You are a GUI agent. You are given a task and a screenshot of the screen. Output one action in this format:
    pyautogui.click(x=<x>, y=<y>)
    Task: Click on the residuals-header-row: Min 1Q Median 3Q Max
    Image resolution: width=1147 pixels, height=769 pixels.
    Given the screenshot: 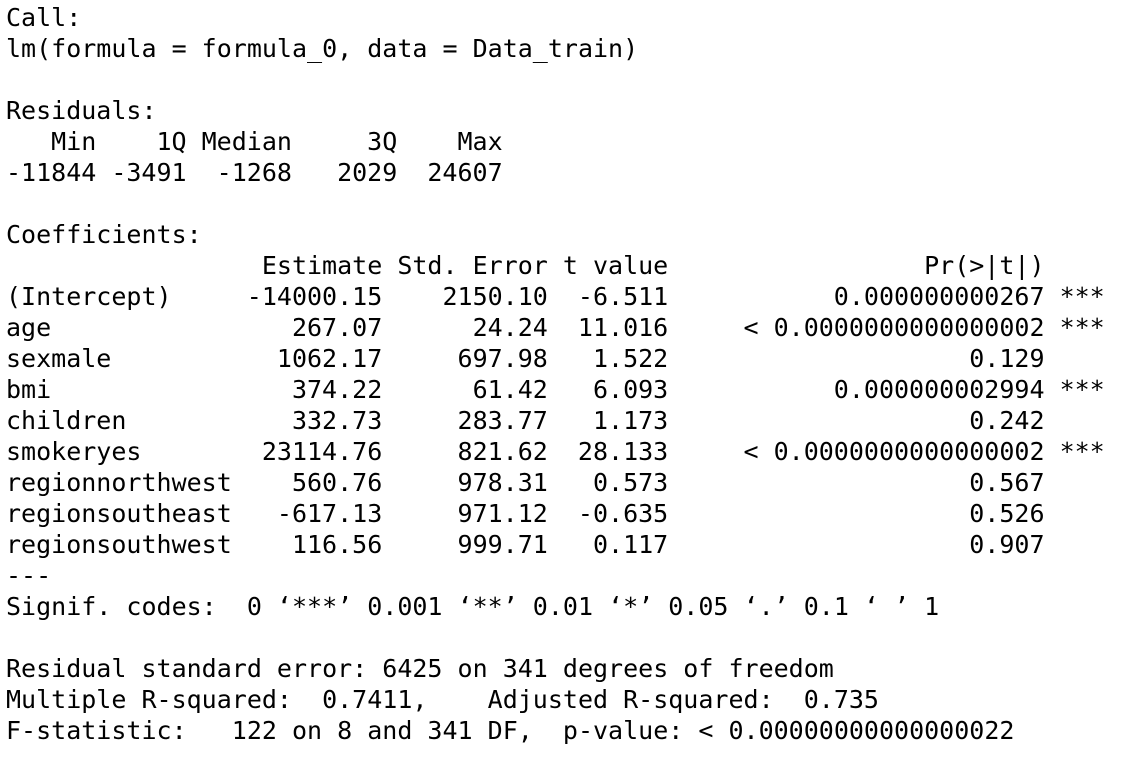 What is the action you would take?
    pyautogui.click(x=576, y=141)
    